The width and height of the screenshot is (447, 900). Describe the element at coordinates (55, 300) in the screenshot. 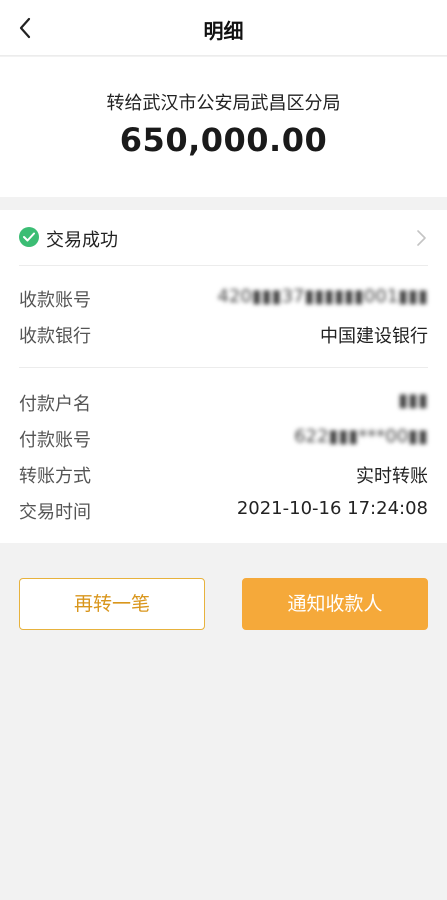

I see `detail-label: 收款账号` at that location.